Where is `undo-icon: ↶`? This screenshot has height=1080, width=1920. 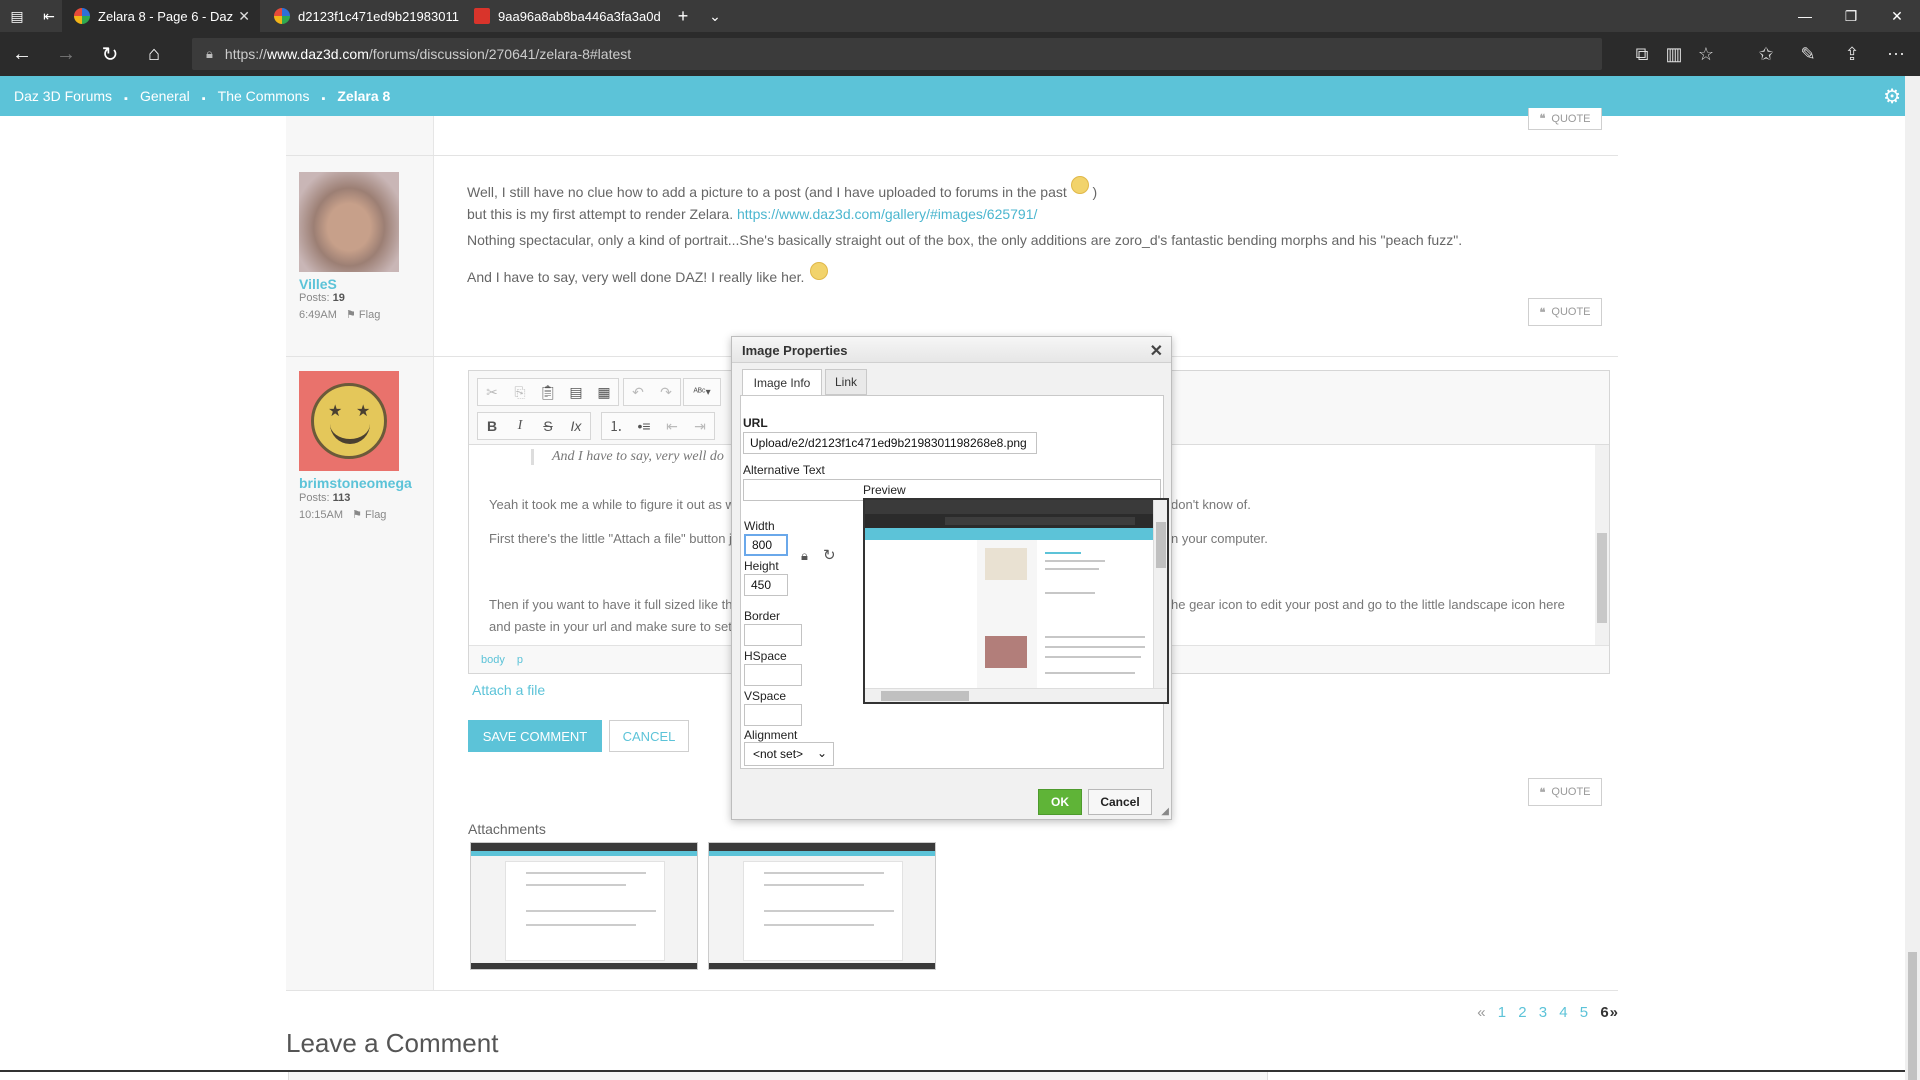 undo-icon: ↶ is located at coordinates (638, 392).